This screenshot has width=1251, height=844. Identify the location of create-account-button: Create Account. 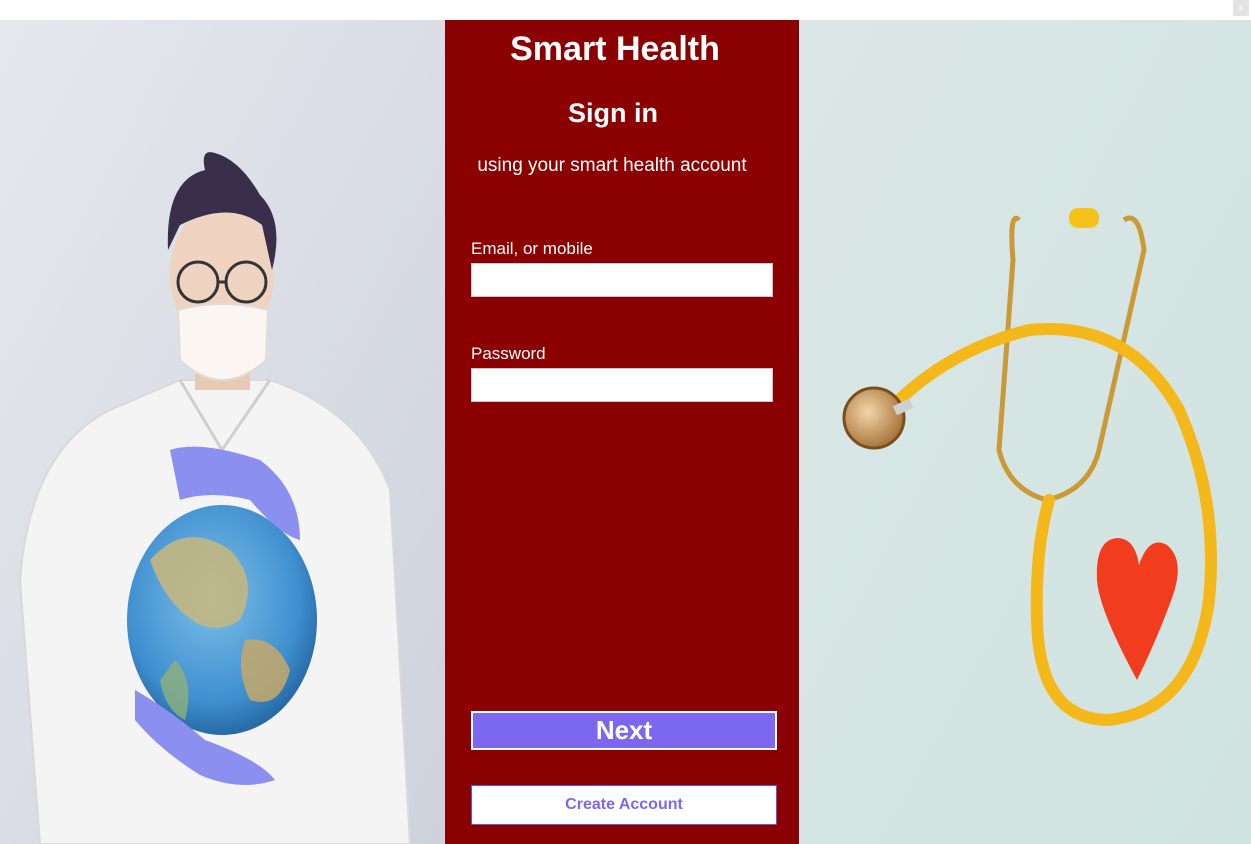
(624, 805).